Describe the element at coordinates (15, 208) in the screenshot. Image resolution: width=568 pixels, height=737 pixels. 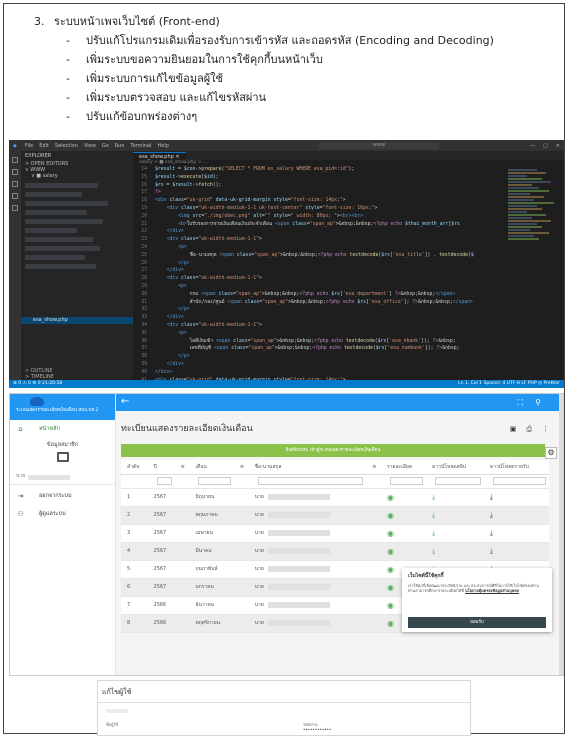
I see `extensions-icon` at that location.